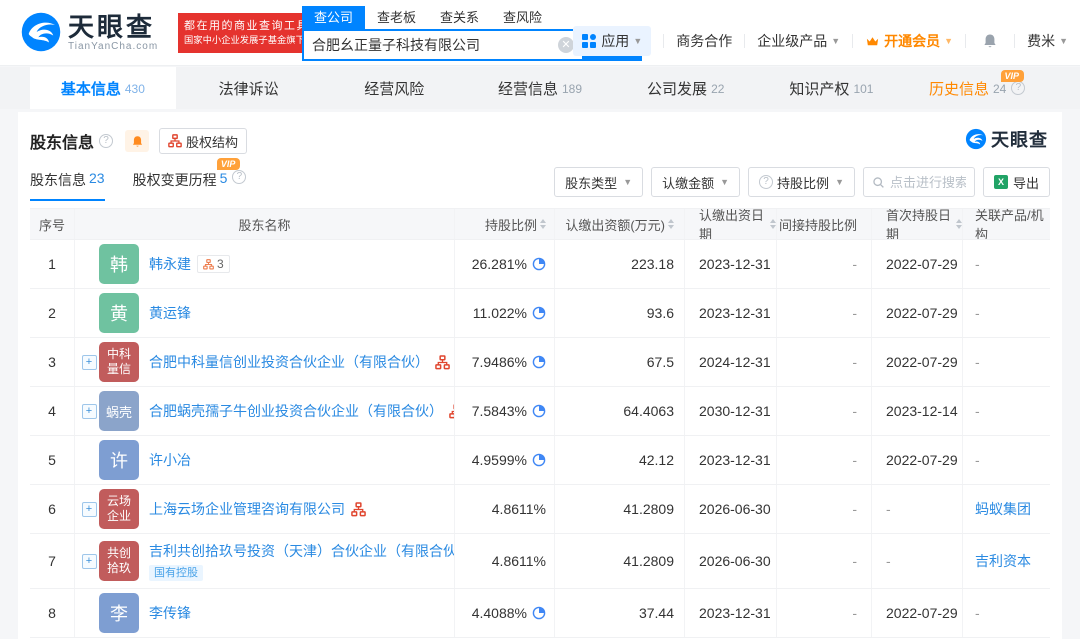  What do you see at coordinates (52, 313) in the screenshot?
I see `row-seq: 2` at bounding box center [52, 313].